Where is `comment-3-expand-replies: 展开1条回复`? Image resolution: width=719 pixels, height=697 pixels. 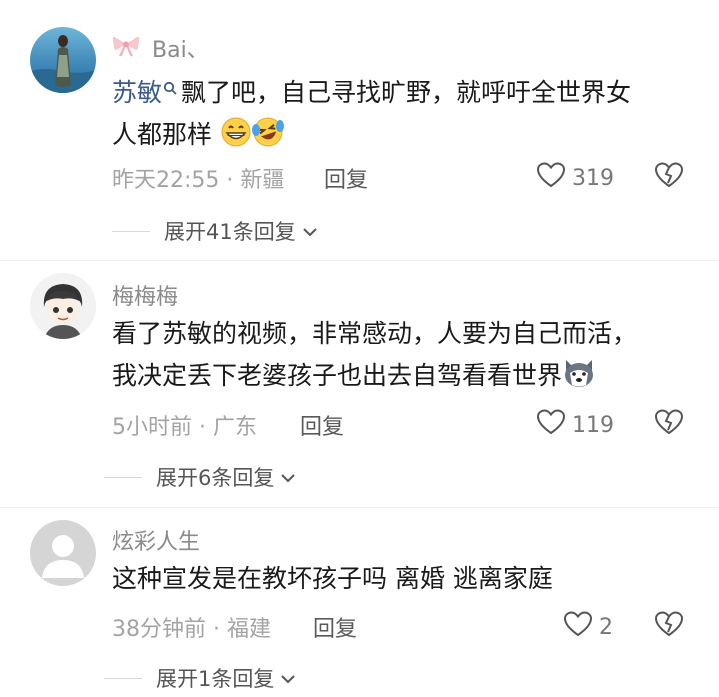
comment-3-expand-replies: 展开1条回复 is located at coordinates (200, 678).